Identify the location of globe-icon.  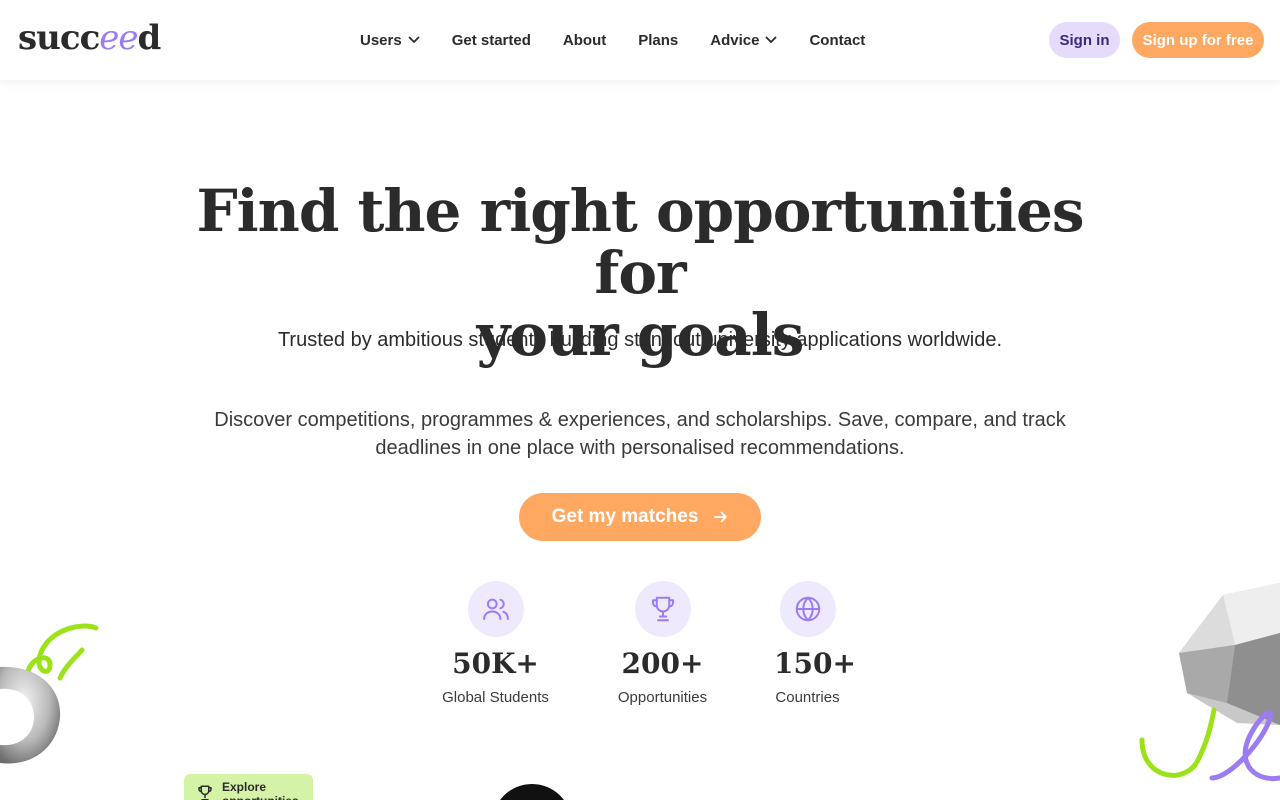
(807, 609).